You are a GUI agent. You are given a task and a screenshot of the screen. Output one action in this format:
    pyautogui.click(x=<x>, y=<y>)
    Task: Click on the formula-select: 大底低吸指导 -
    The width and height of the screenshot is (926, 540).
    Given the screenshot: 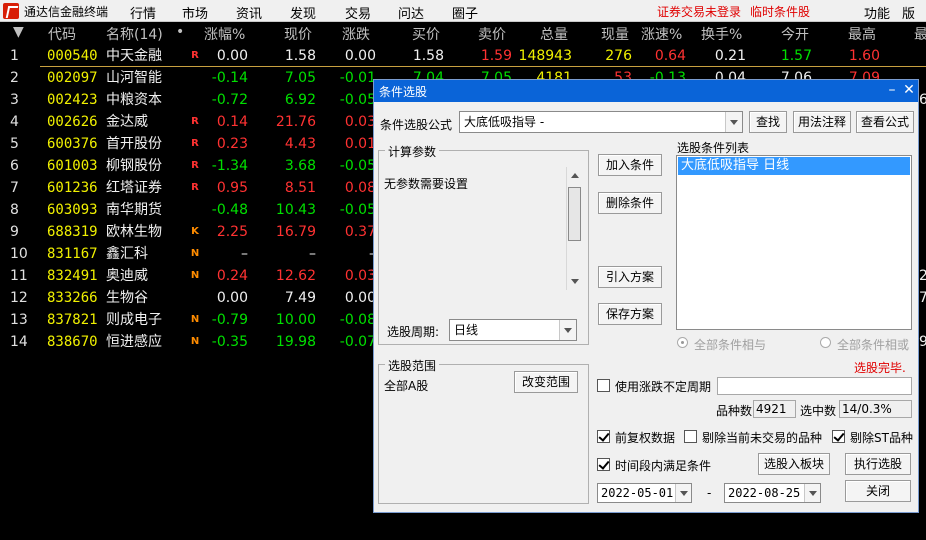 What is the action you would take?
    pyautogui.click(x=601, y=122)
    